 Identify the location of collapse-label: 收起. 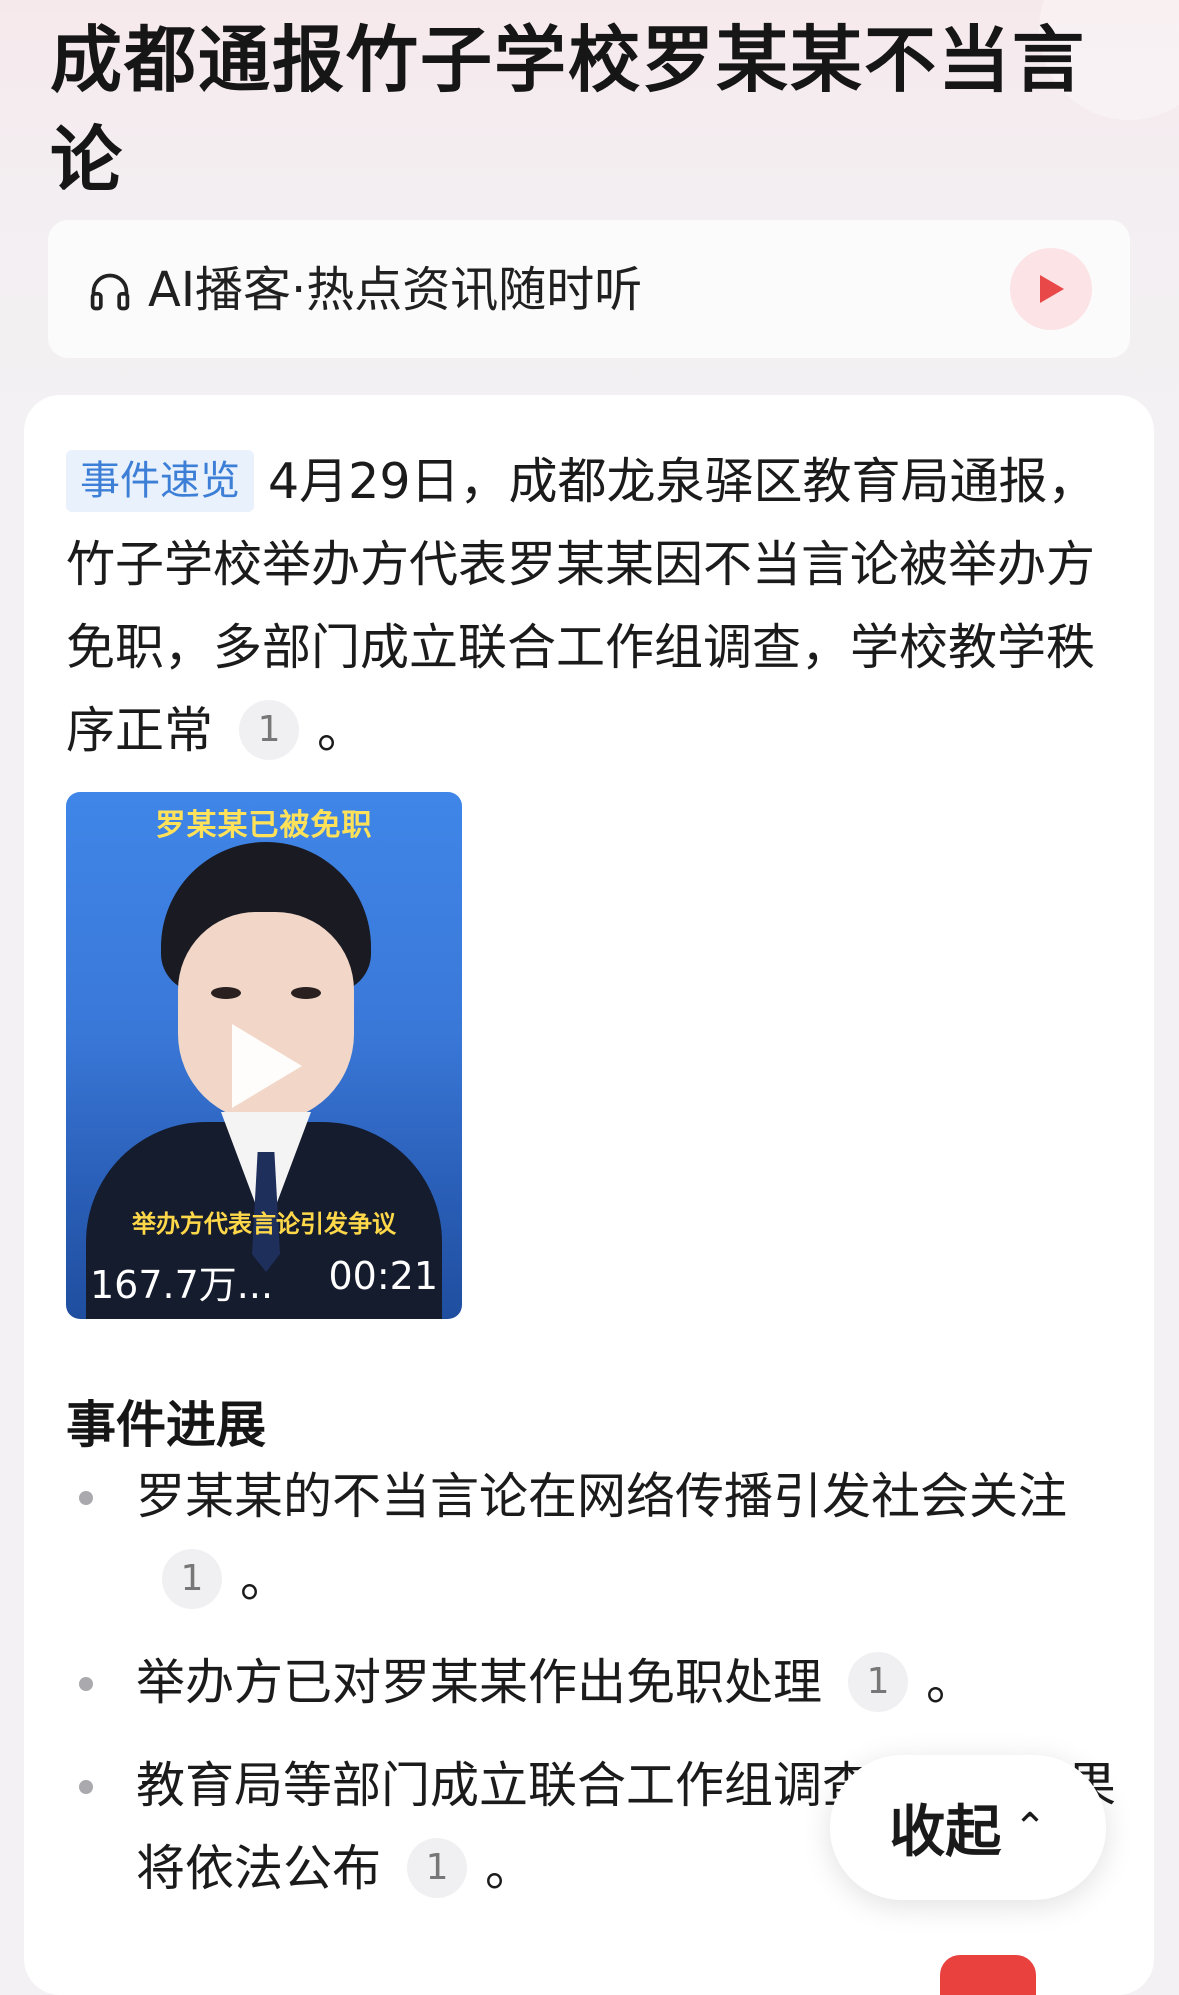
(945, 1832).